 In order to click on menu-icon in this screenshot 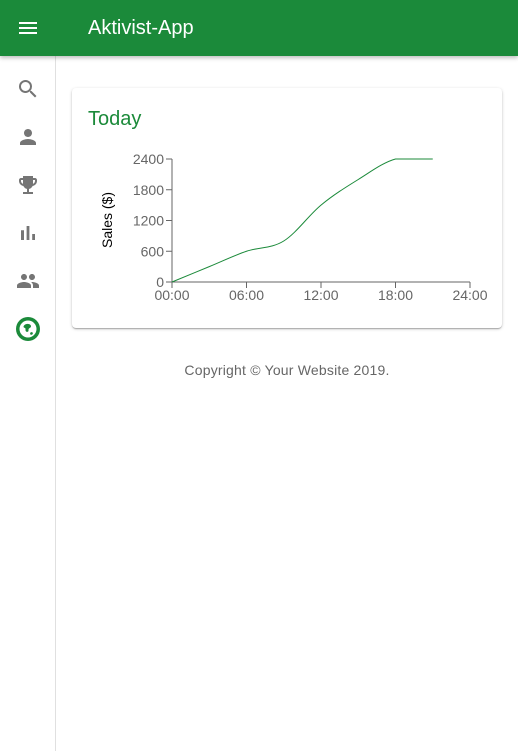, I will do `click(28, 28)`.